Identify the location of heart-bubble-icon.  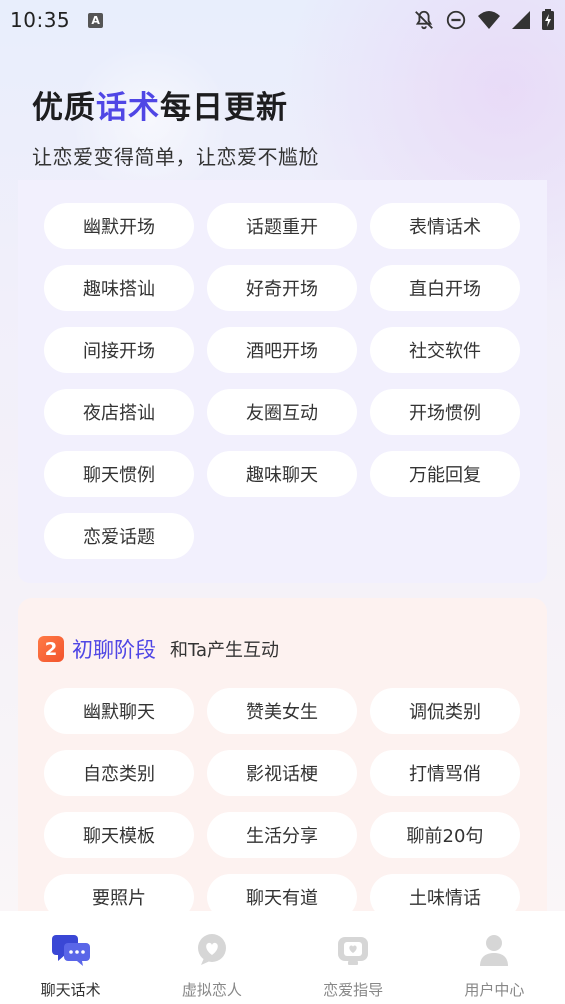
(212, 952).